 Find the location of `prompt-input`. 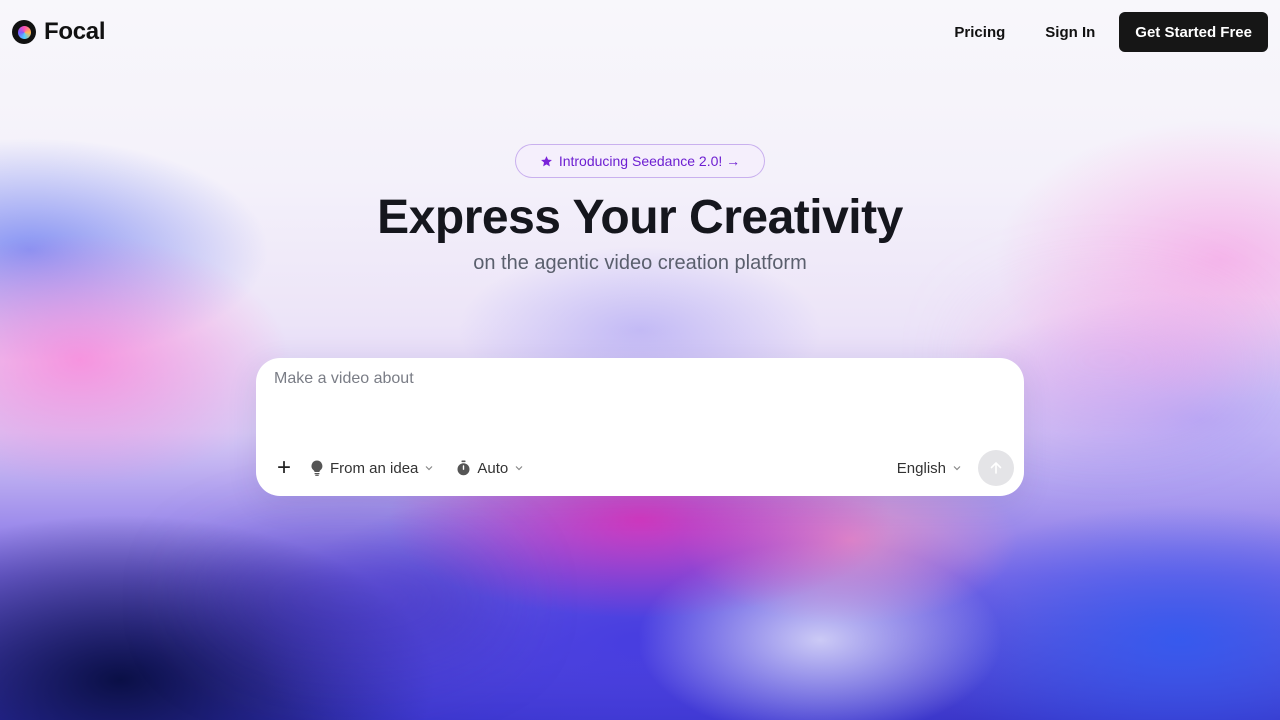

prompt-input is located at coordinates (639, 402).